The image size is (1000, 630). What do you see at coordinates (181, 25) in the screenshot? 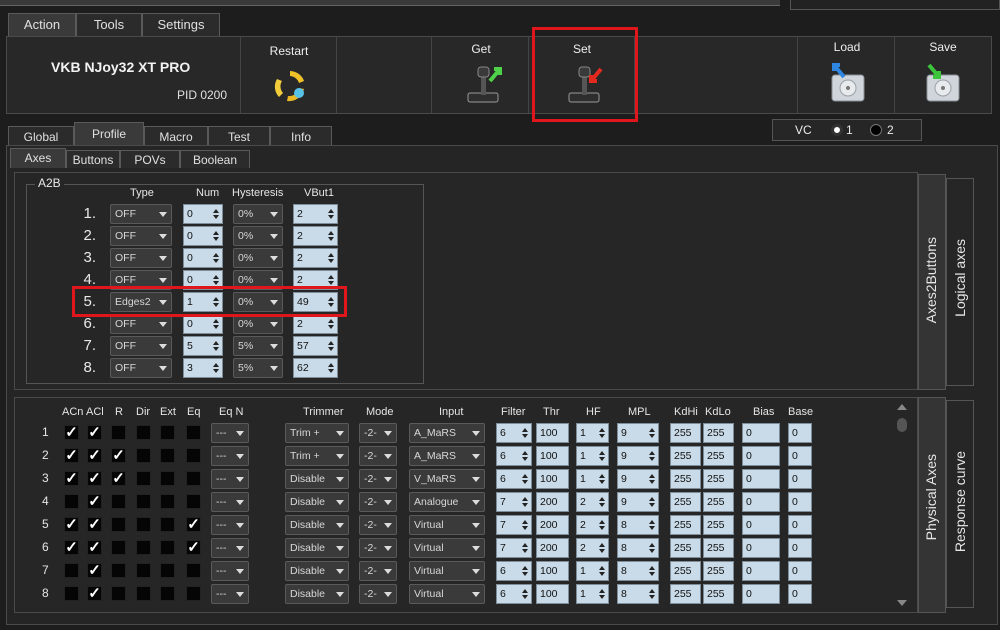
I see `tab-settings: Settings` at bounding box center [181, 25].